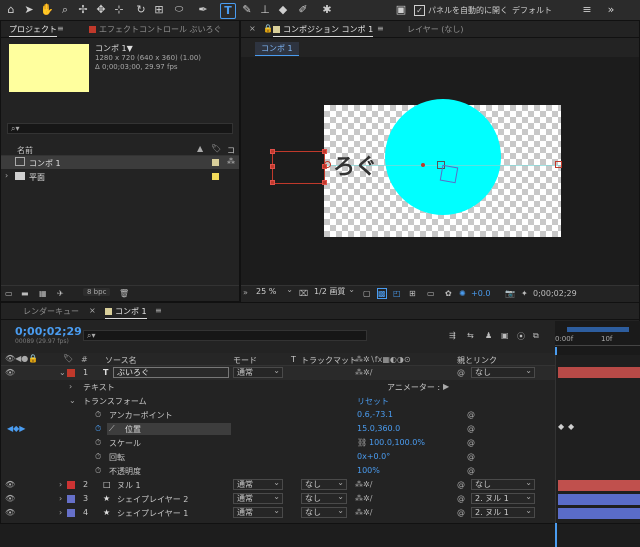 The image size is (640, 547). Describe the element at coordinates (119, 10) in the screenshot. I see `dolly-tool-icon: ⊹` at that location.